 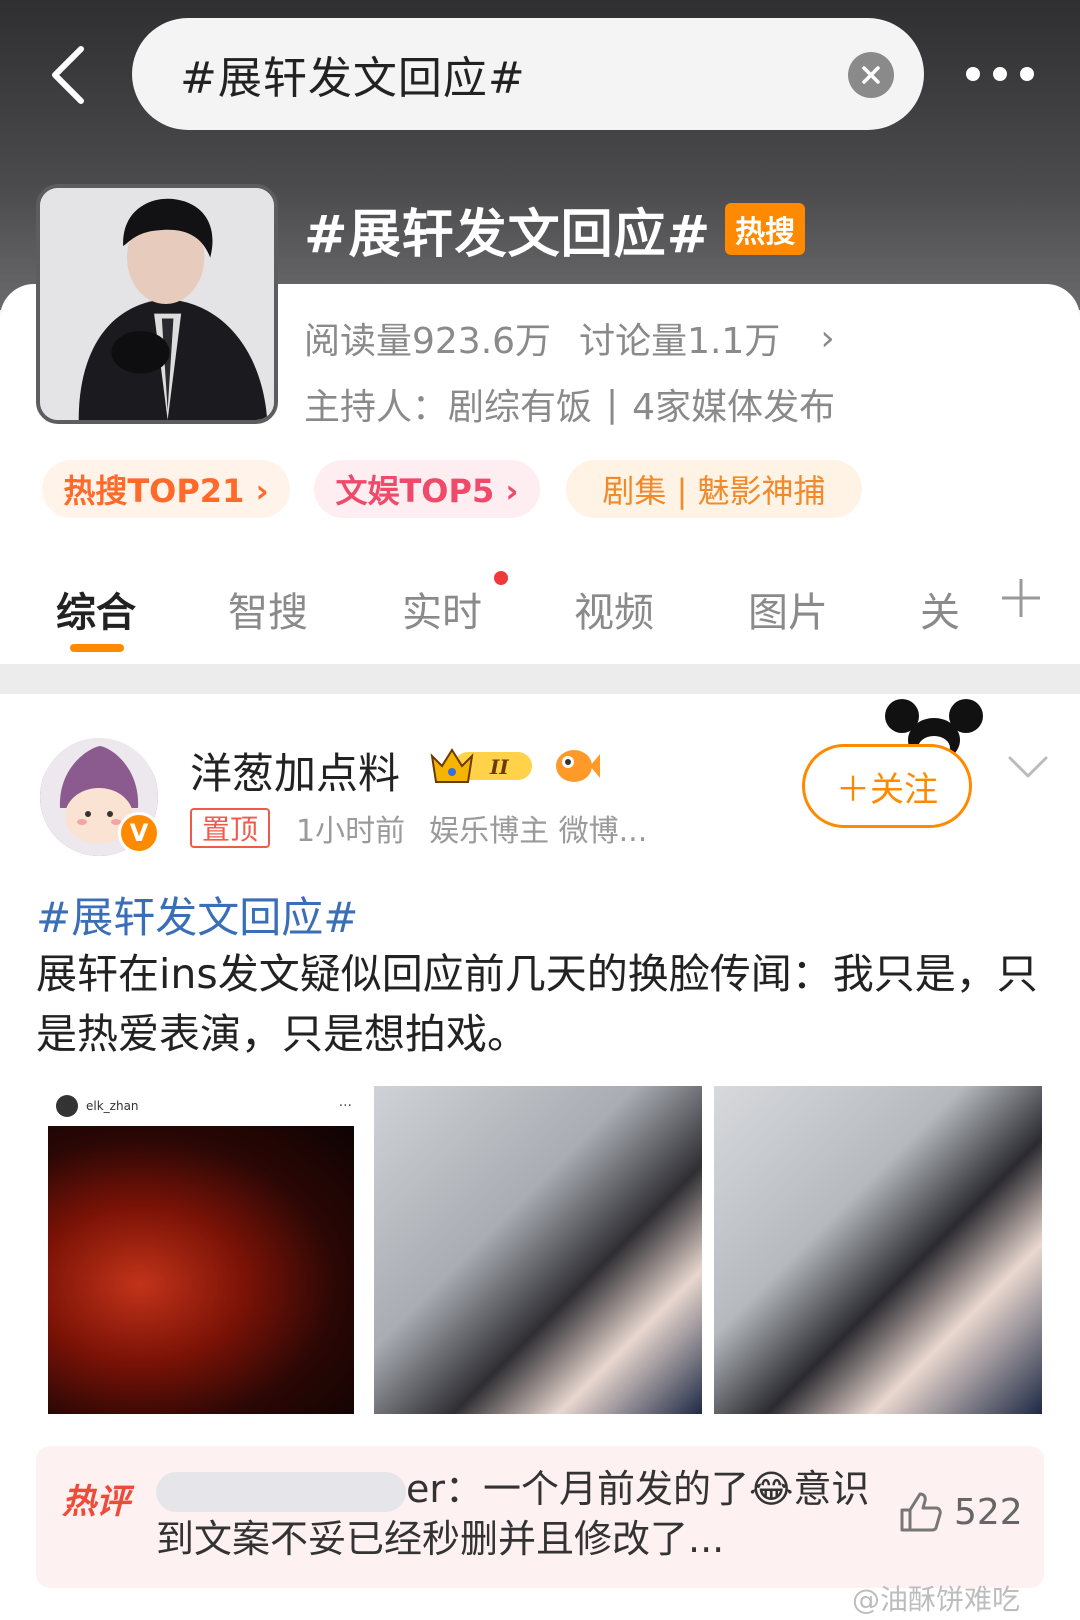 I want to click on hot-search-badge: 热搜, so click(x=765, y=229).